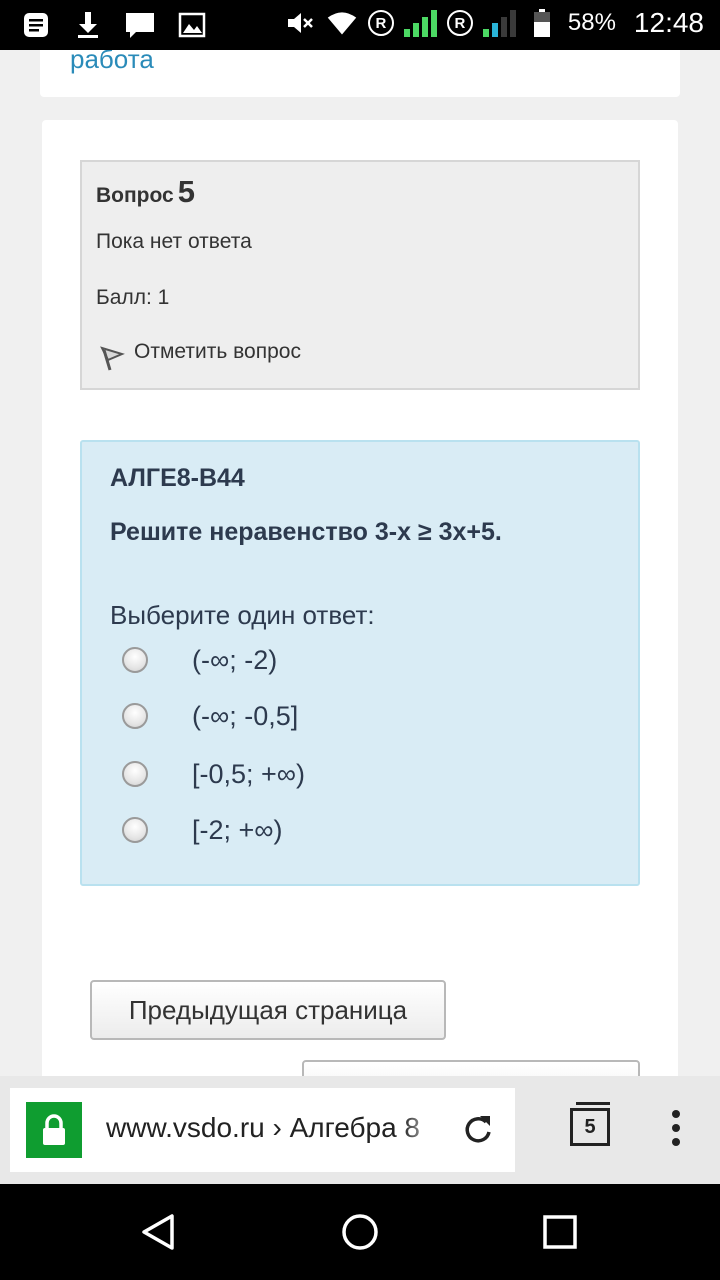 This screenshot has width=720, height=1280. Describe the element at coordinates (668, 22) in the screenshot. I see `clock: 12:48` at that location.